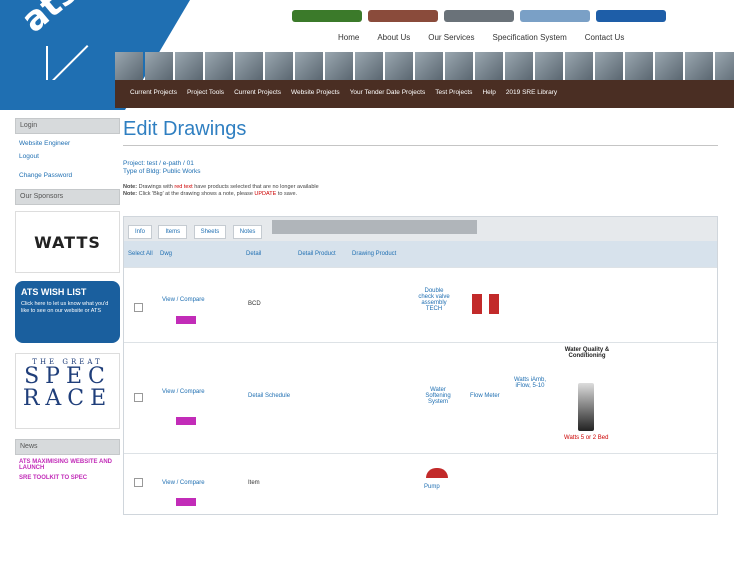 This screenshot has width=734, height=561. What do you see at coordinates (67, 398) in the screenshot?
I see `spec-race-bottom: RACE` at bounding box center [67, 398].